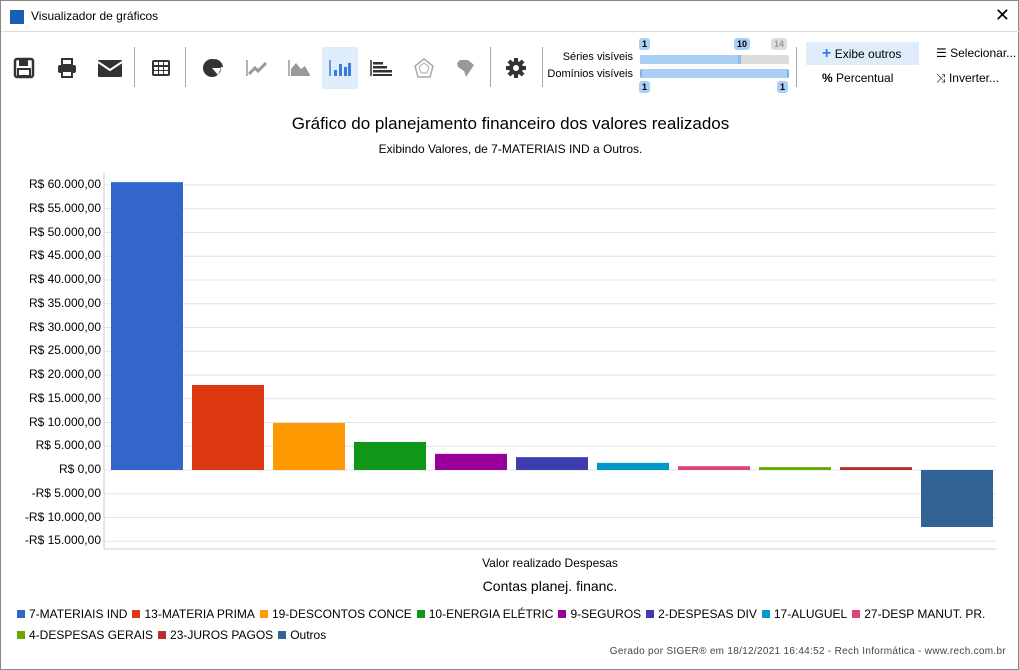 The image size is (1019, 670). I want to click on legend-label: 19-DESCONTOS CONCE, so click(341, 614).